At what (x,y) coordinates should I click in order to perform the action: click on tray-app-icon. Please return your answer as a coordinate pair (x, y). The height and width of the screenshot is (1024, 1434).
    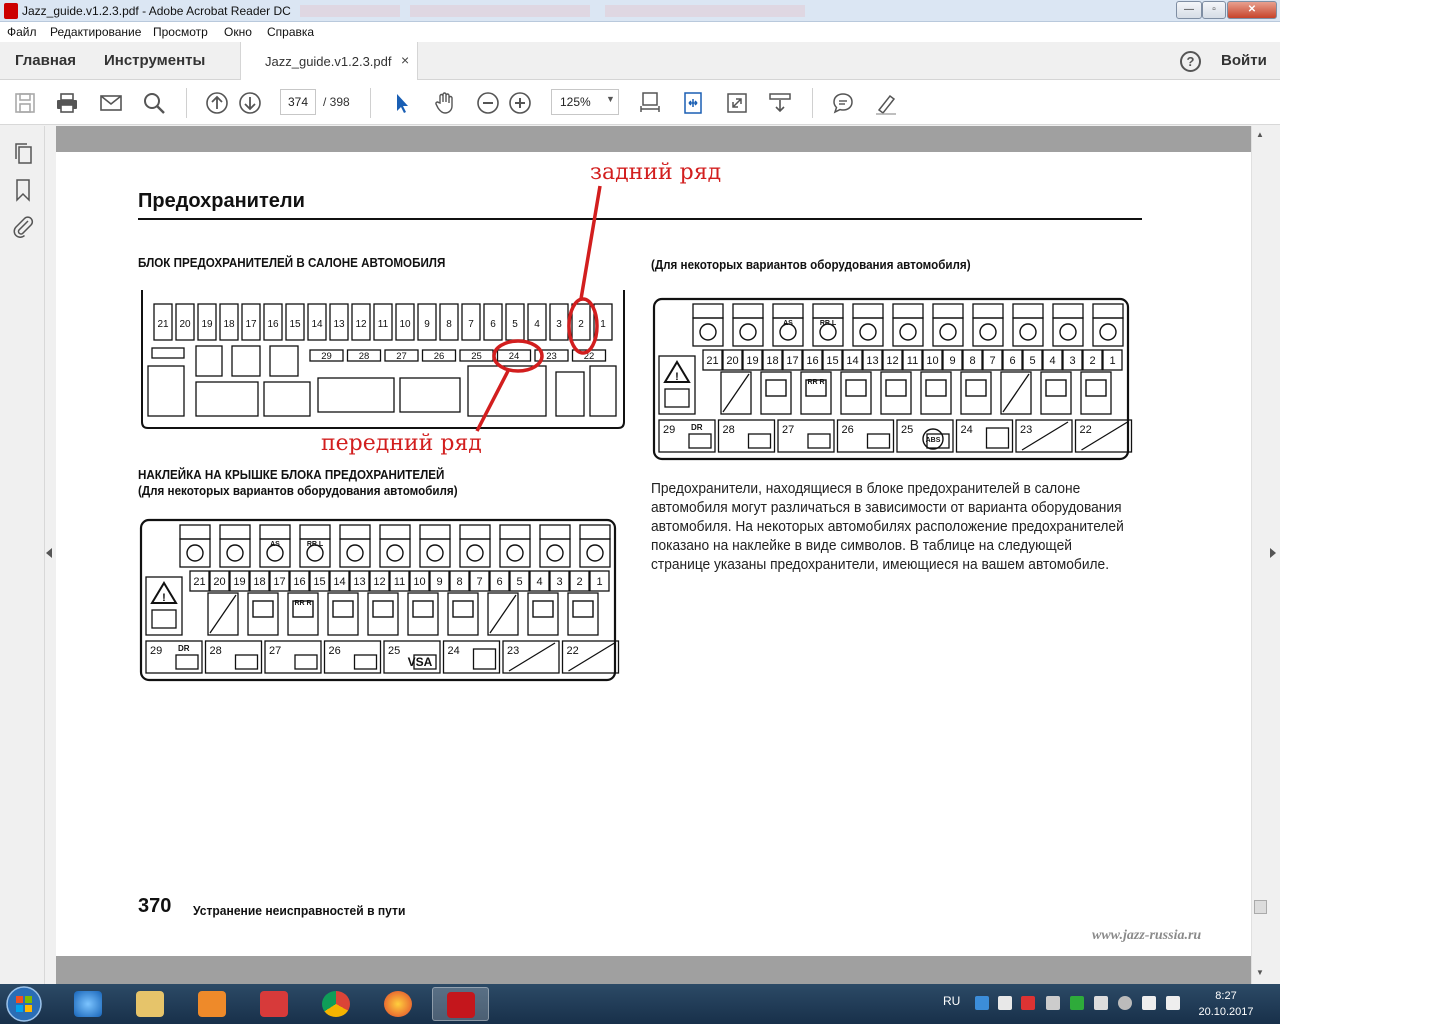
    Looking at the image, I should click on (1028, 1003).